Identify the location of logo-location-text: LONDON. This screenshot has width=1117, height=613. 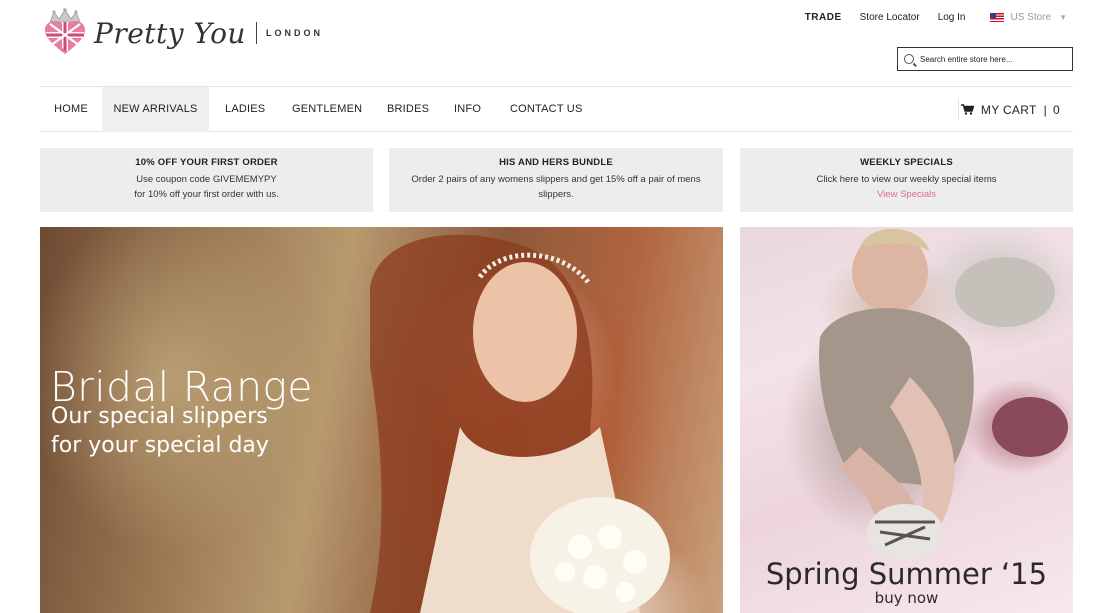
(294, 33).